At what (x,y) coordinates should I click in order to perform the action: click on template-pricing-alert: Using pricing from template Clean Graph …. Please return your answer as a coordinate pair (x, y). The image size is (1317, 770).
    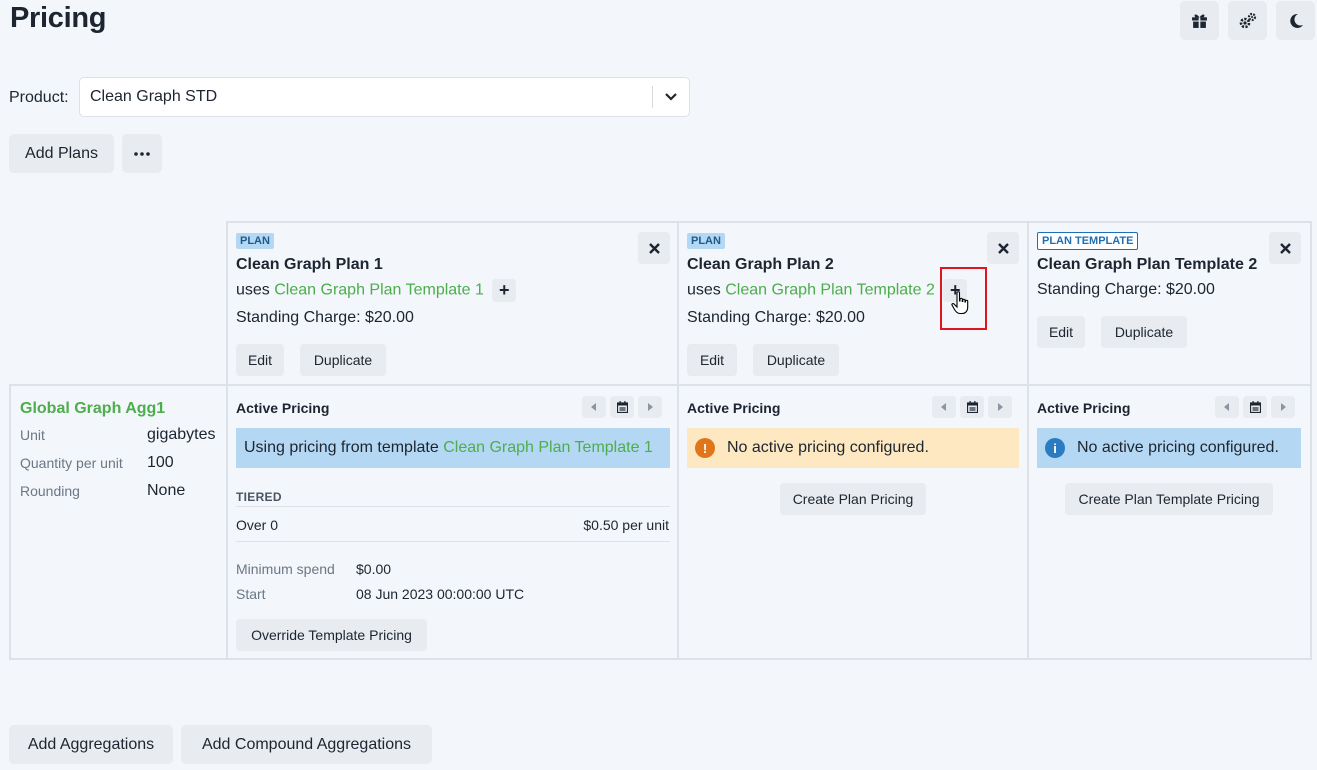
    Looking at the image, I should click on (453, 448).